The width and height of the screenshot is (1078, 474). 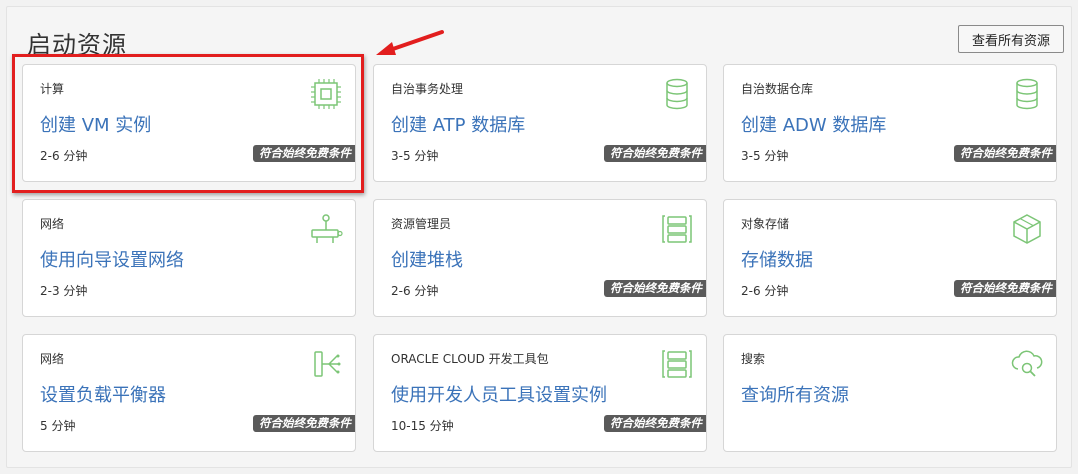 I want to click on card-category: 搜索, so click(x=753, y=359).